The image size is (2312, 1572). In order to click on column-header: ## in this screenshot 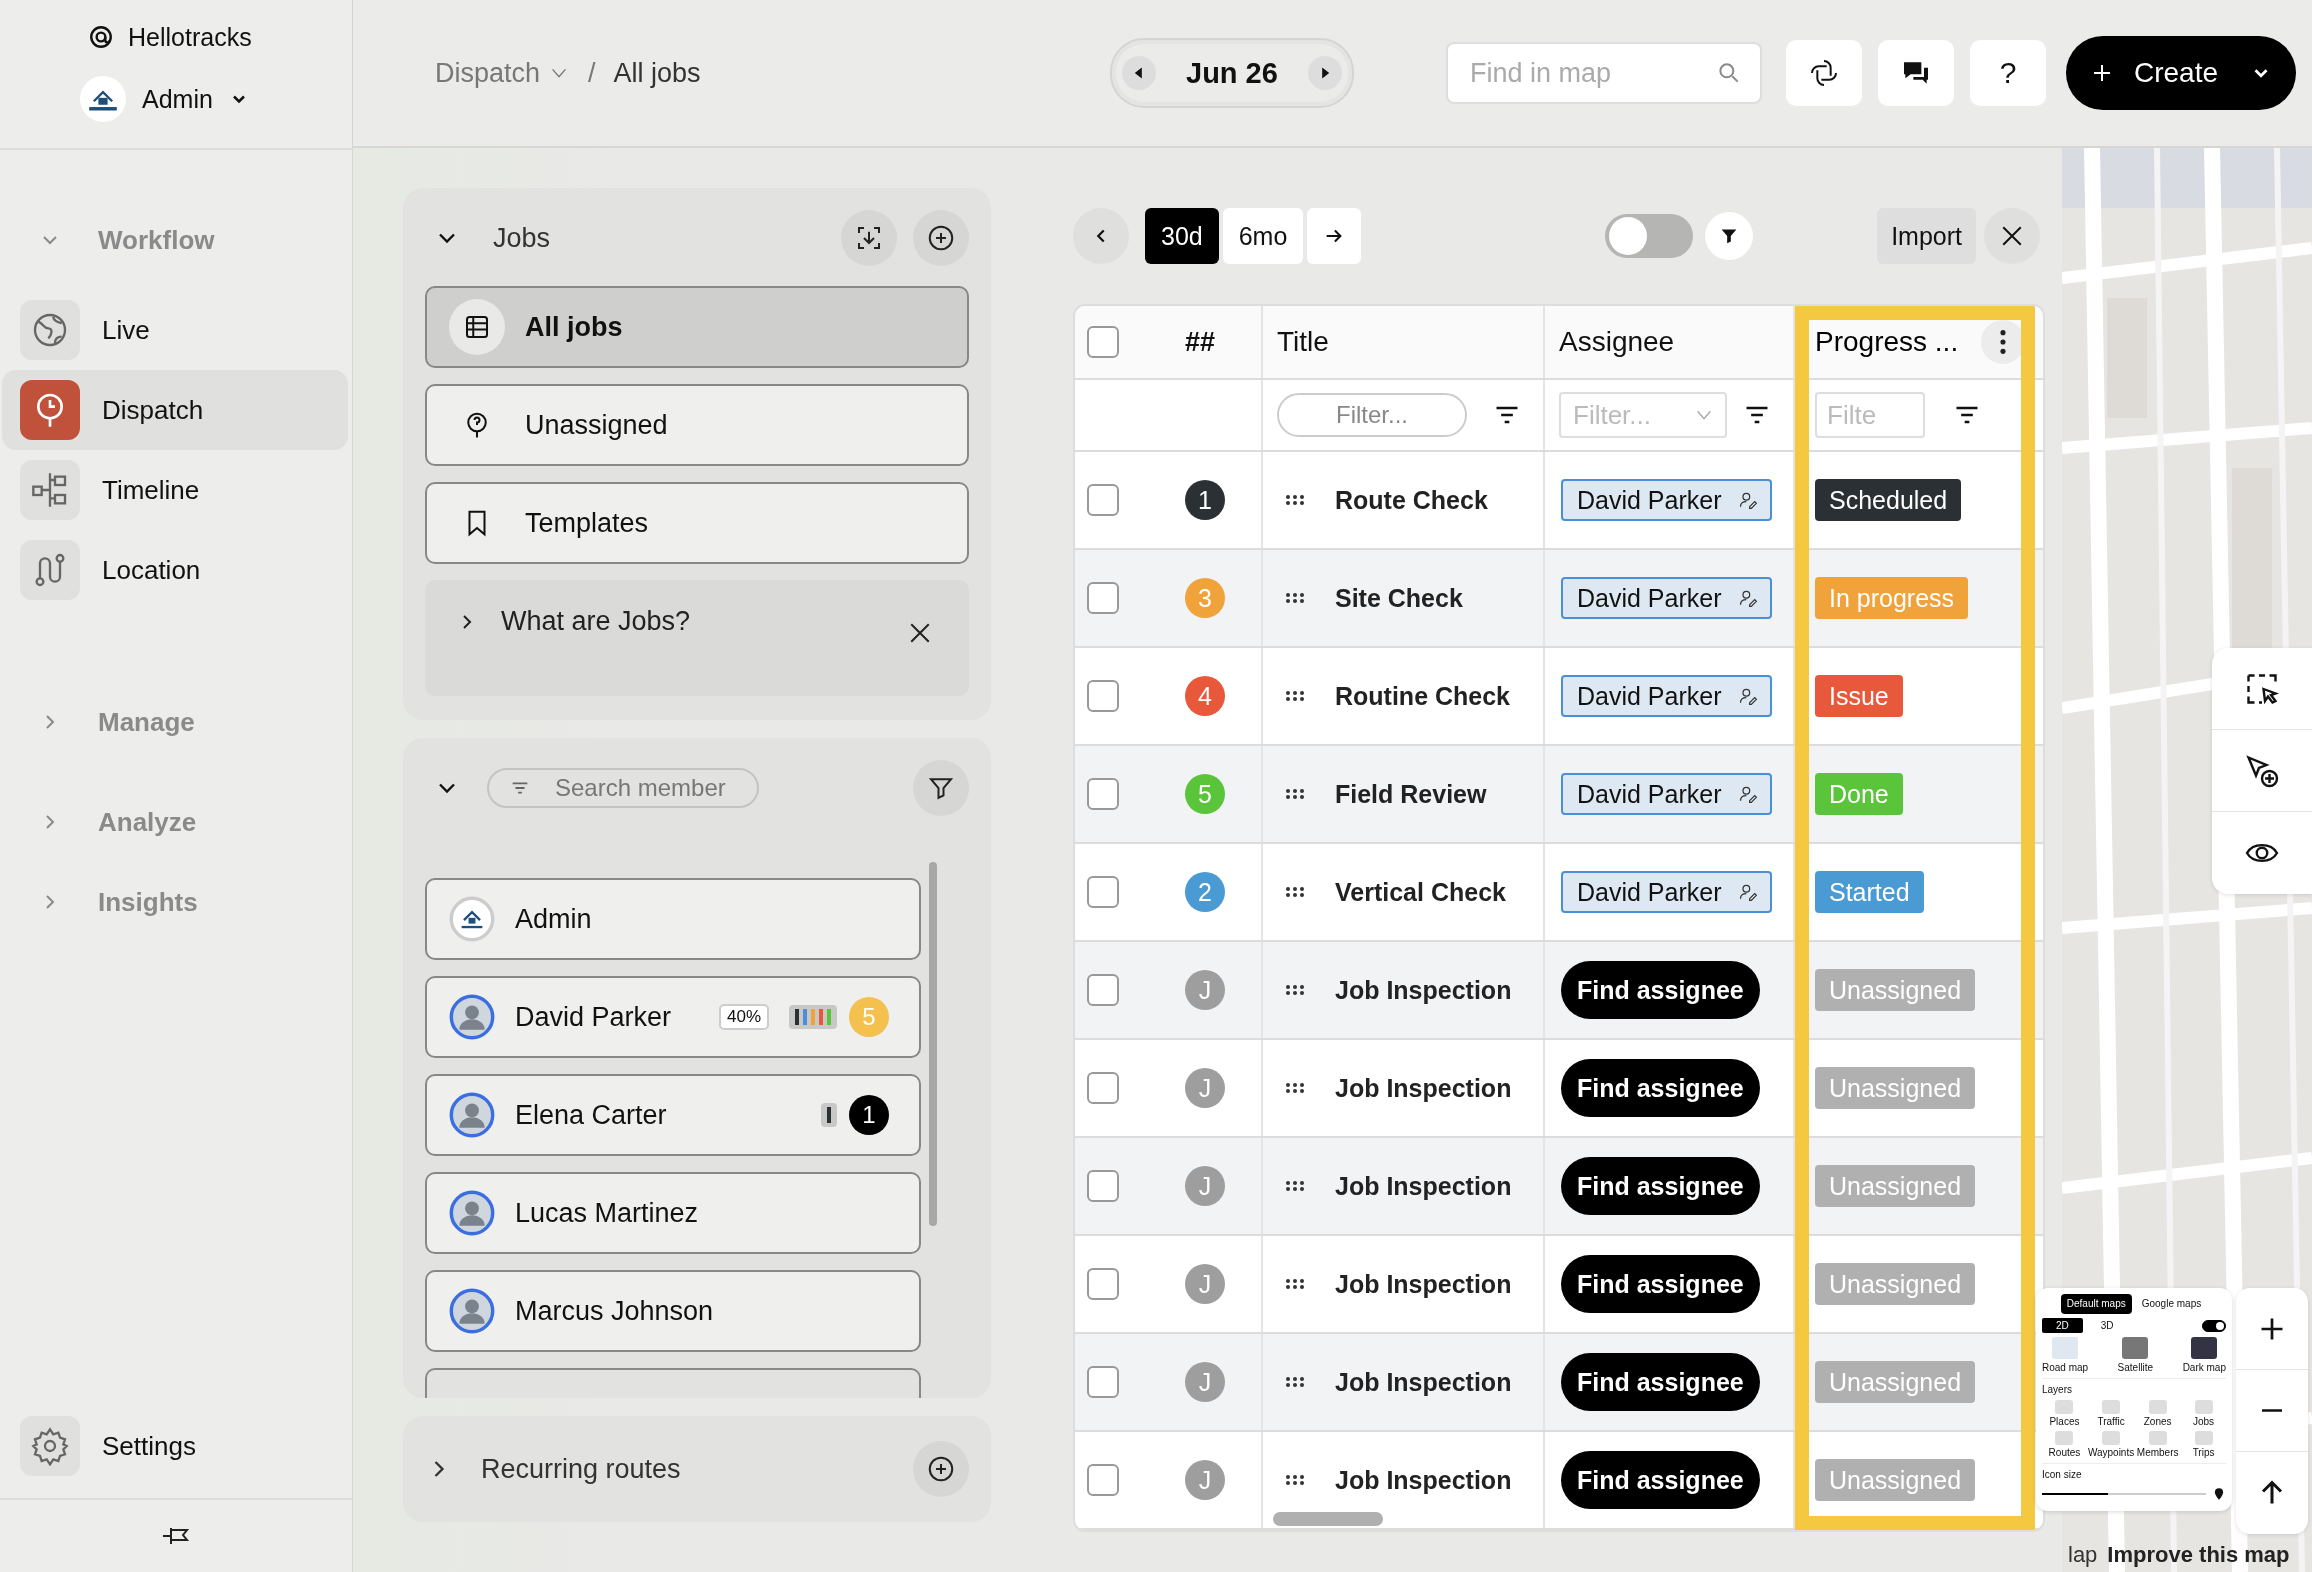, I will do `click(1200, 342)`.